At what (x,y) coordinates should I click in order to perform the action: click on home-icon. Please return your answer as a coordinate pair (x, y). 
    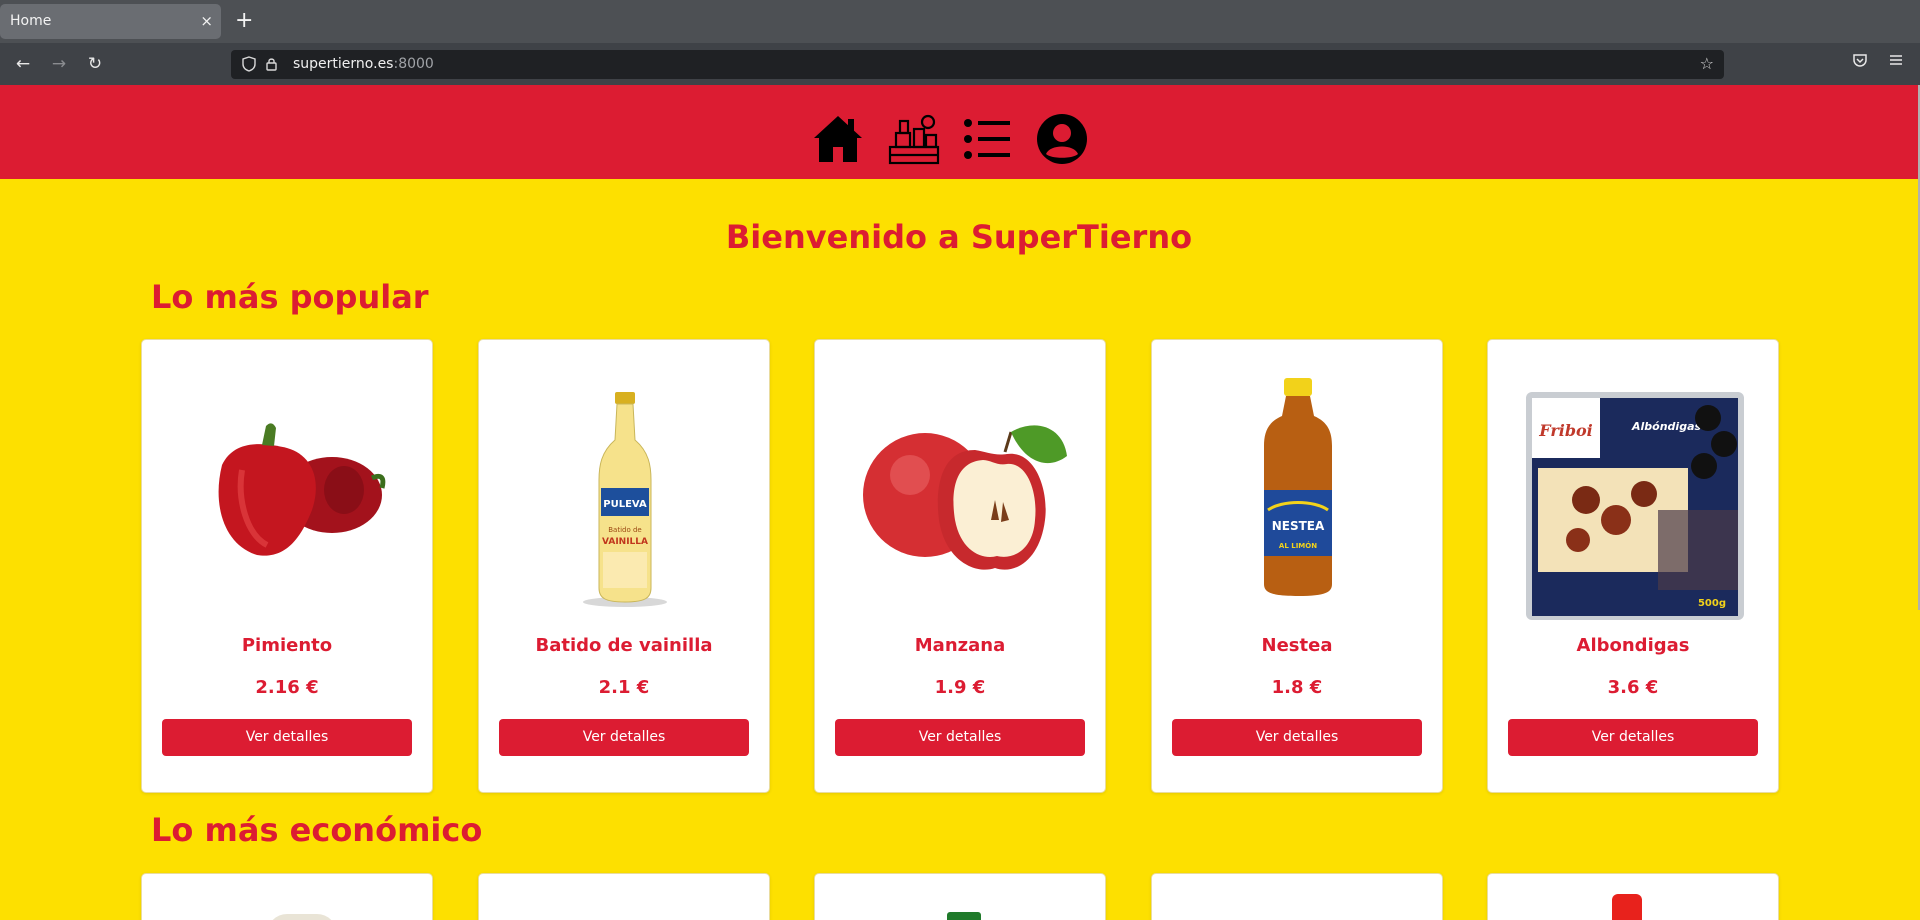
    Looking at the image, I should click on (838, 139).